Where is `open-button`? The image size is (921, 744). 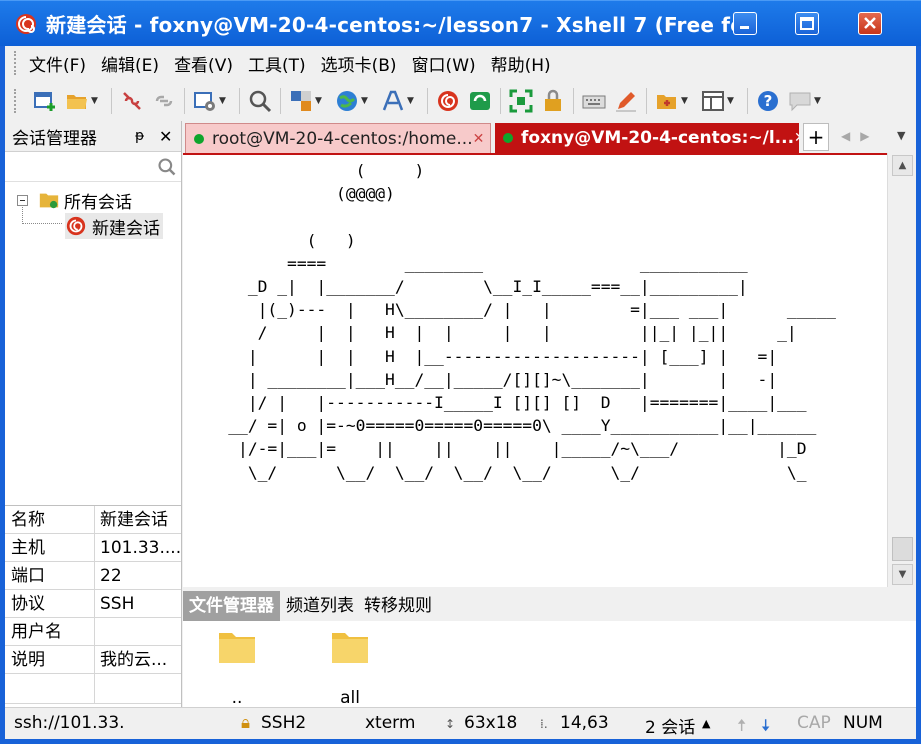
open-button is located at coordinates (77, 101).